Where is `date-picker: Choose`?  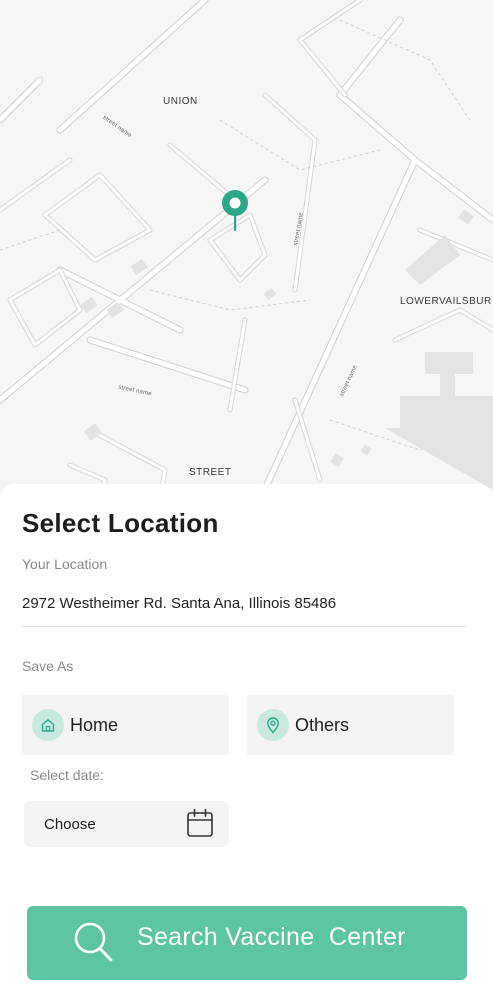 date-picker: Choose is located at coordinates (126, 824).